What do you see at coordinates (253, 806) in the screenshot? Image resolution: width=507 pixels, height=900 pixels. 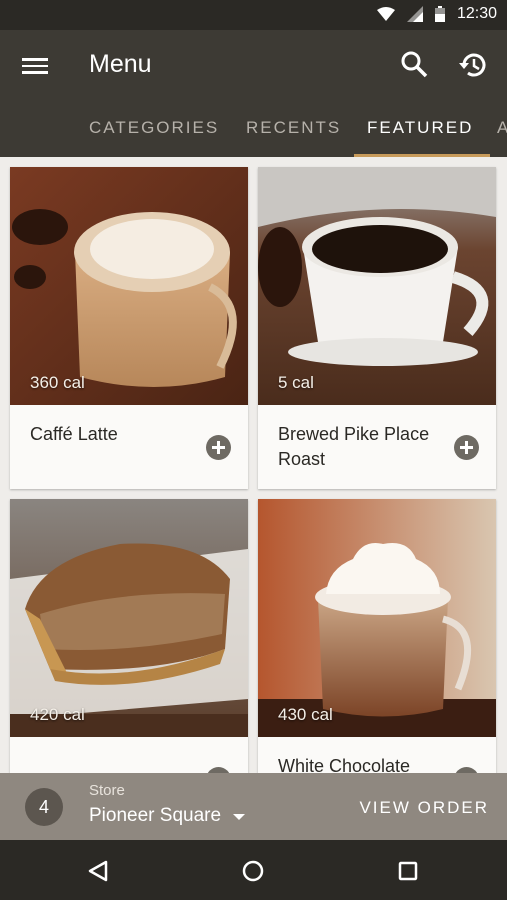 I see `order-bar: 4 Store Pioneer Square VIEW ORDER` at bounding box center [253, 806].